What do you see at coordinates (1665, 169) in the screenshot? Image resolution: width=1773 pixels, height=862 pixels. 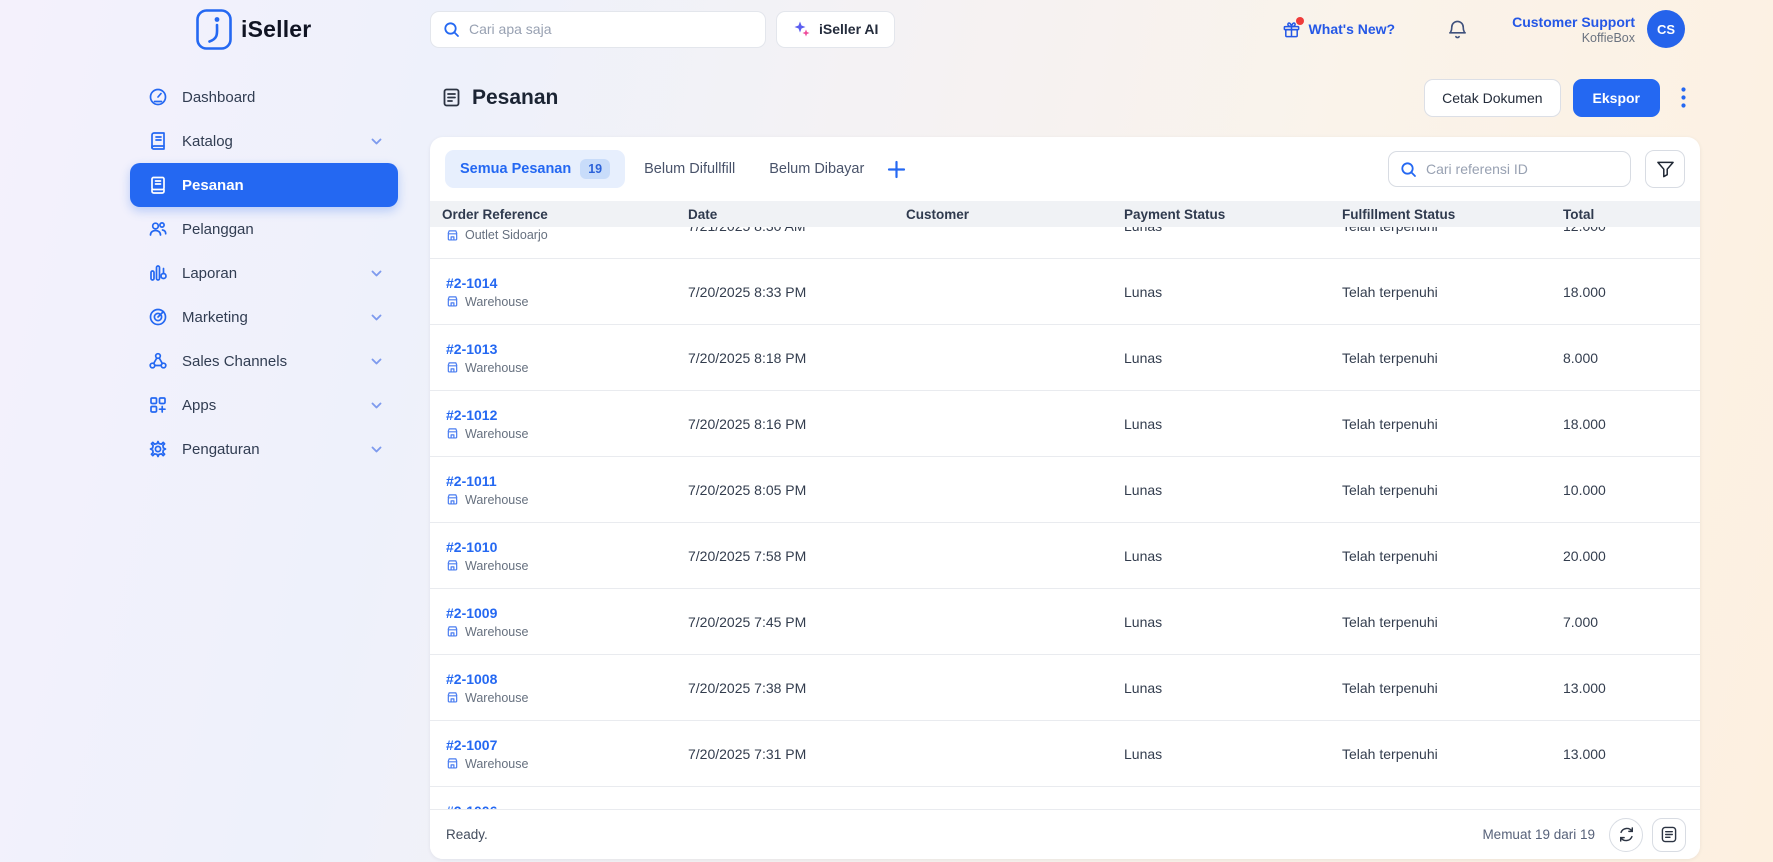 I see `filter-button` at bounding box center [1665, 169].